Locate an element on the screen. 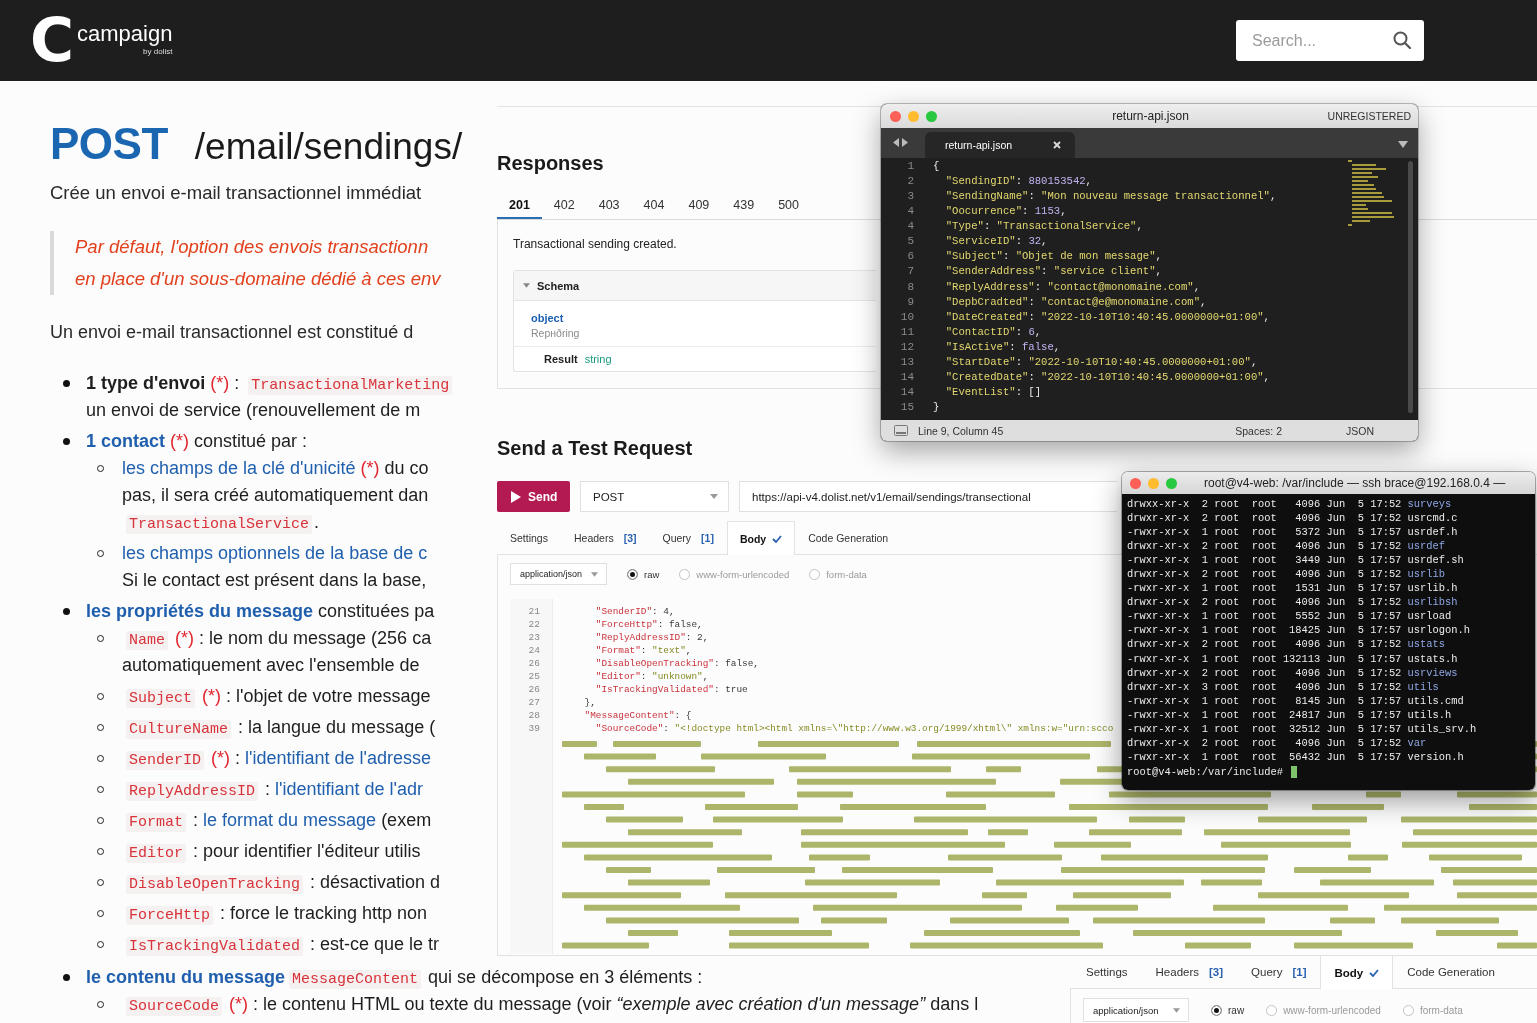  inline-code: SourceCode is located at coordinates (174, 1006).